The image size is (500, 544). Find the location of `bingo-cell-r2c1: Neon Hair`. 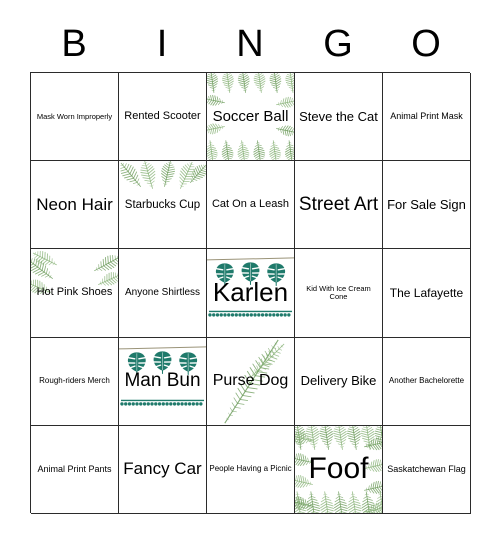

bingo-cell-r2c1: Neon Hair is located at coordinates (75, 205).